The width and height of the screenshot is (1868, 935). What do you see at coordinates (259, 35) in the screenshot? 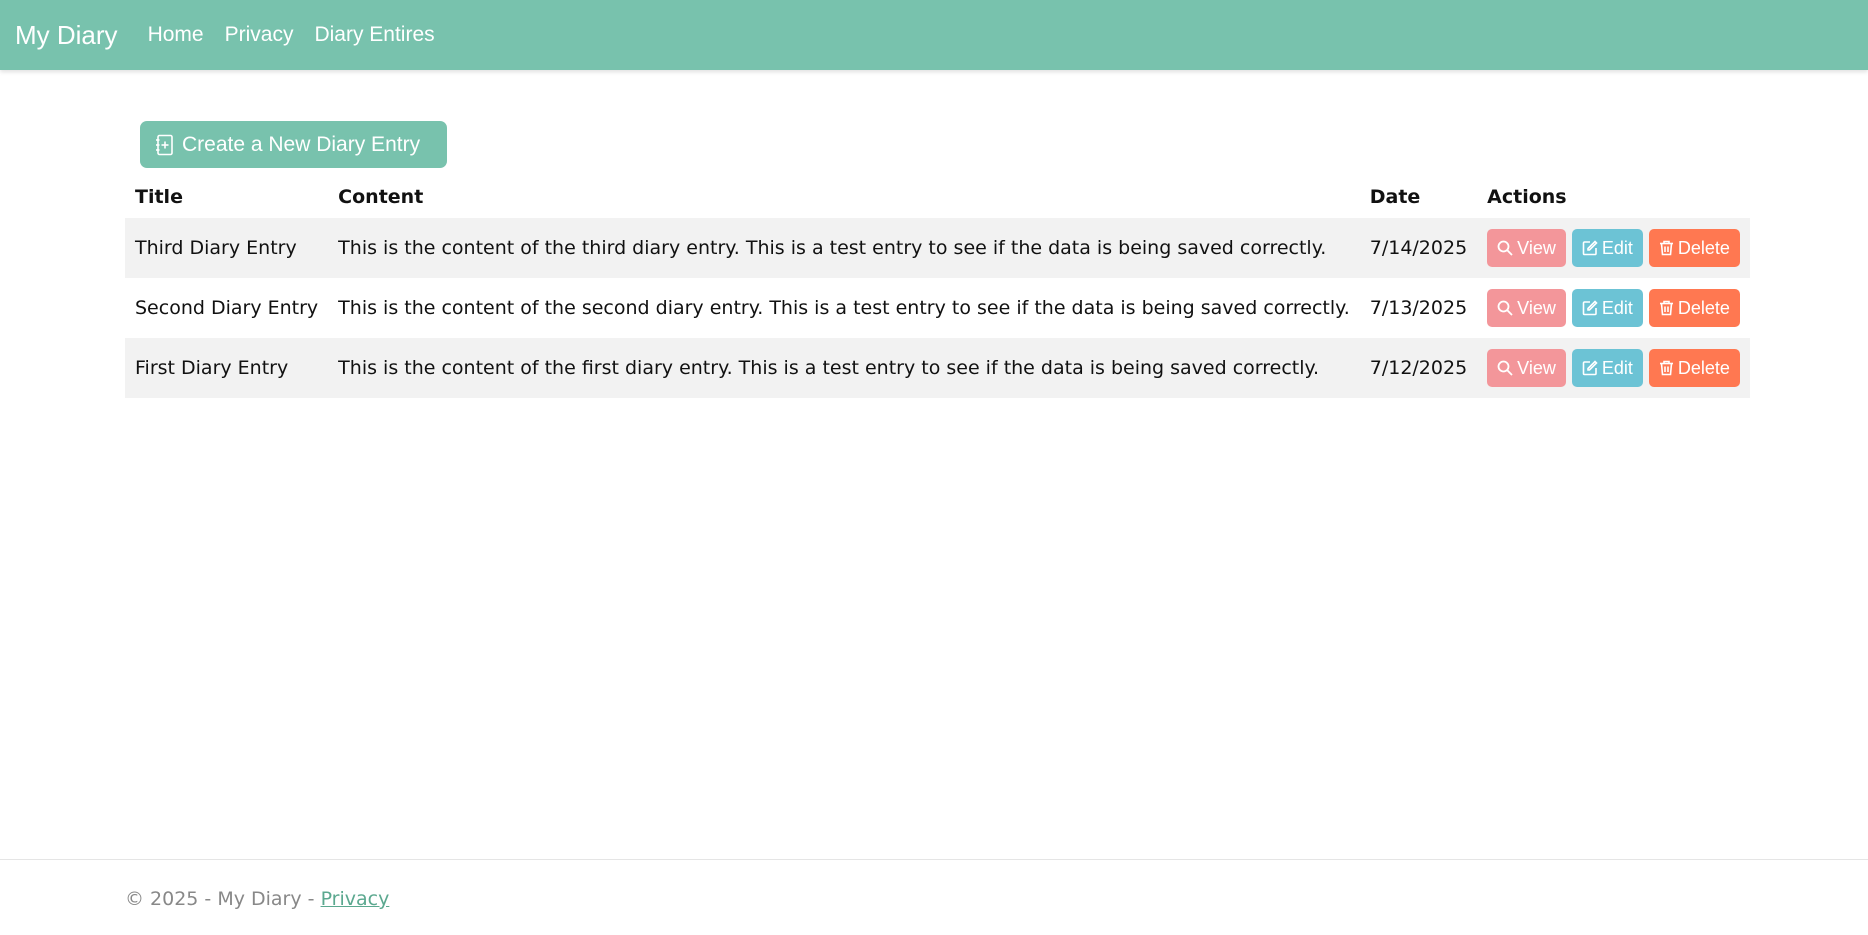
I see `nav-link-privacy: Privacy` at bounding box center [259, 35].